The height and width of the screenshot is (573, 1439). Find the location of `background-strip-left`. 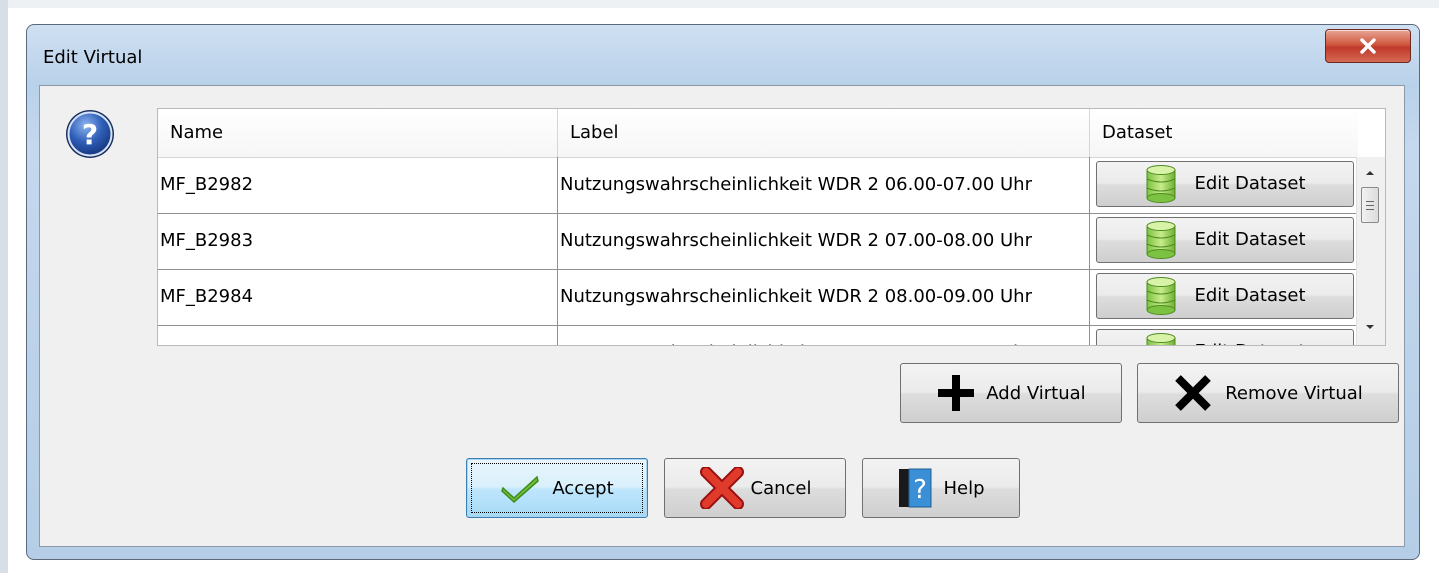

background-strip-left is located at coordinates (4, 286).